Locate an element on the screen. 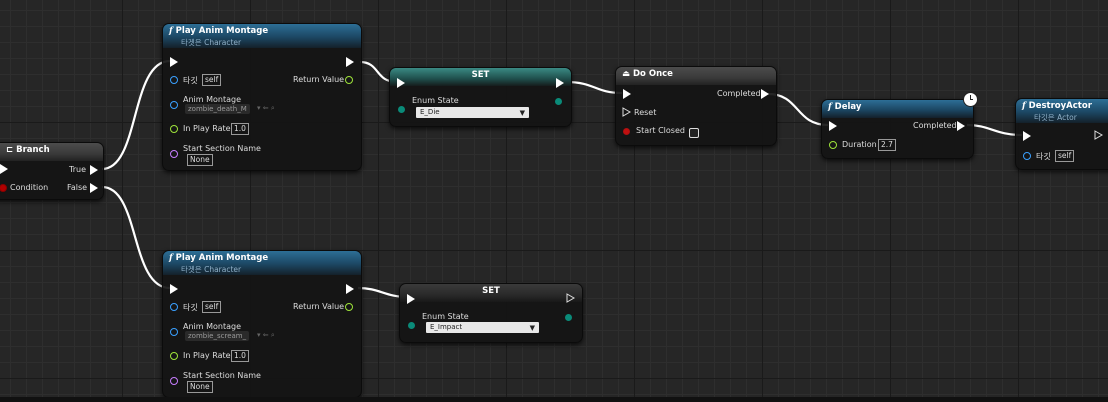 This screenshot has height=402, width=1108. destroy-exec-out-pin is located at coordinates (1098, 135).